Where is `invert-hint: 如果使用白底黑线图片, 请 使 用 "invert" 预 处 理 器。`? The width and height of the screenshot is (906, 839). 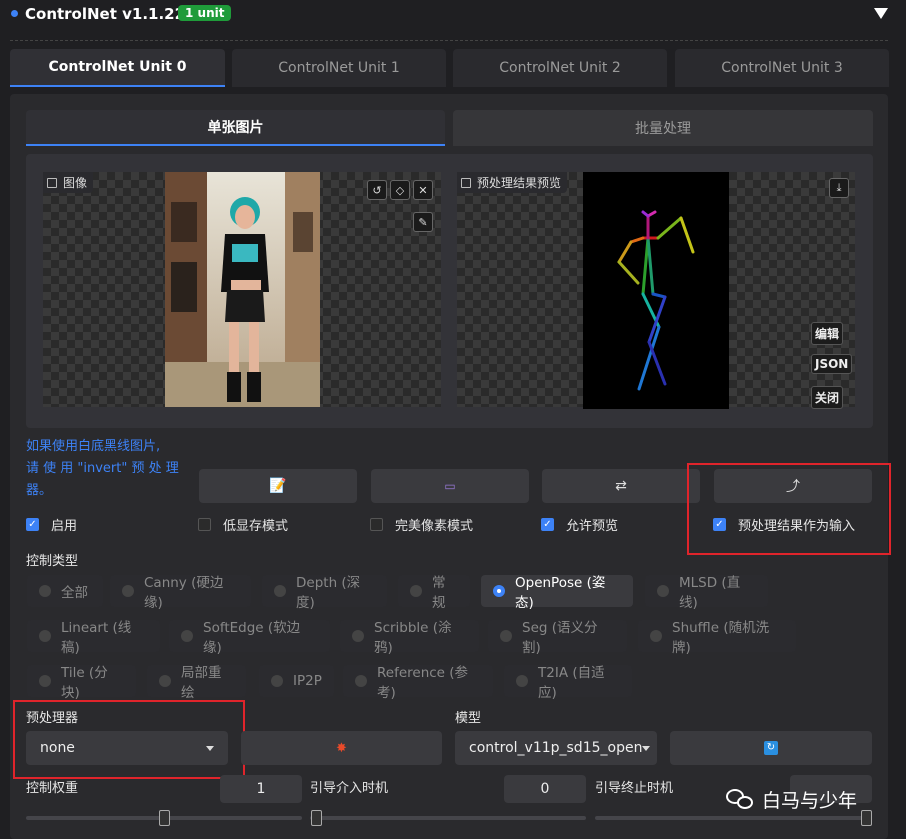 invert-hint: 如果使用白底黑线图片, 请 使 用 "invert" 预 处 理 器。 is located at coordinates (111, 469).